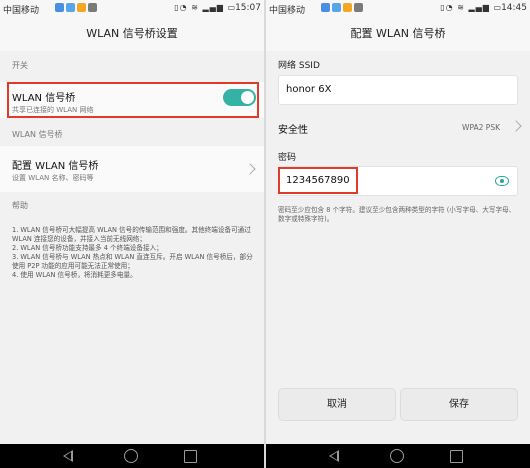 The image size is (530, 468). What do you see at coordinates (132, 8) in the screenshot?
I see `status-bar: 中国移动 ▯◔ ≋ ▂▄▆ ▭ 15:07` at bounding box center [132, 8].